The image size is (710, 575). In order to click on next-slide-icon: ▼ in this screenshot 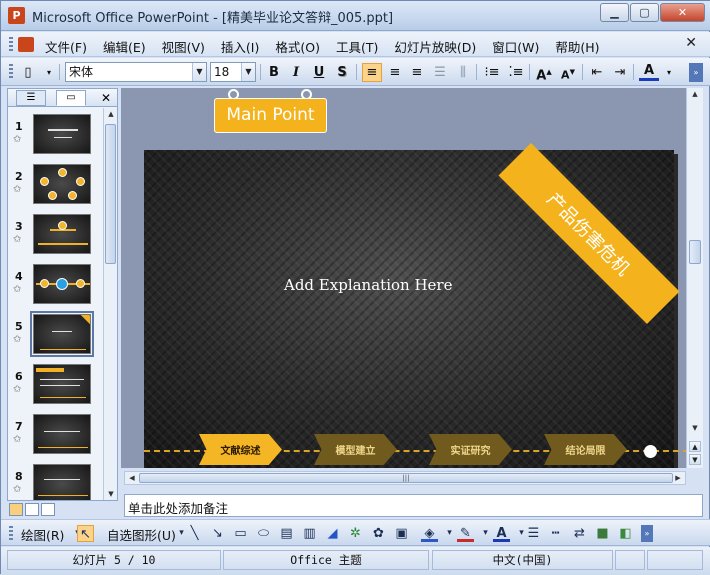, I will do `click(695, 459)`.